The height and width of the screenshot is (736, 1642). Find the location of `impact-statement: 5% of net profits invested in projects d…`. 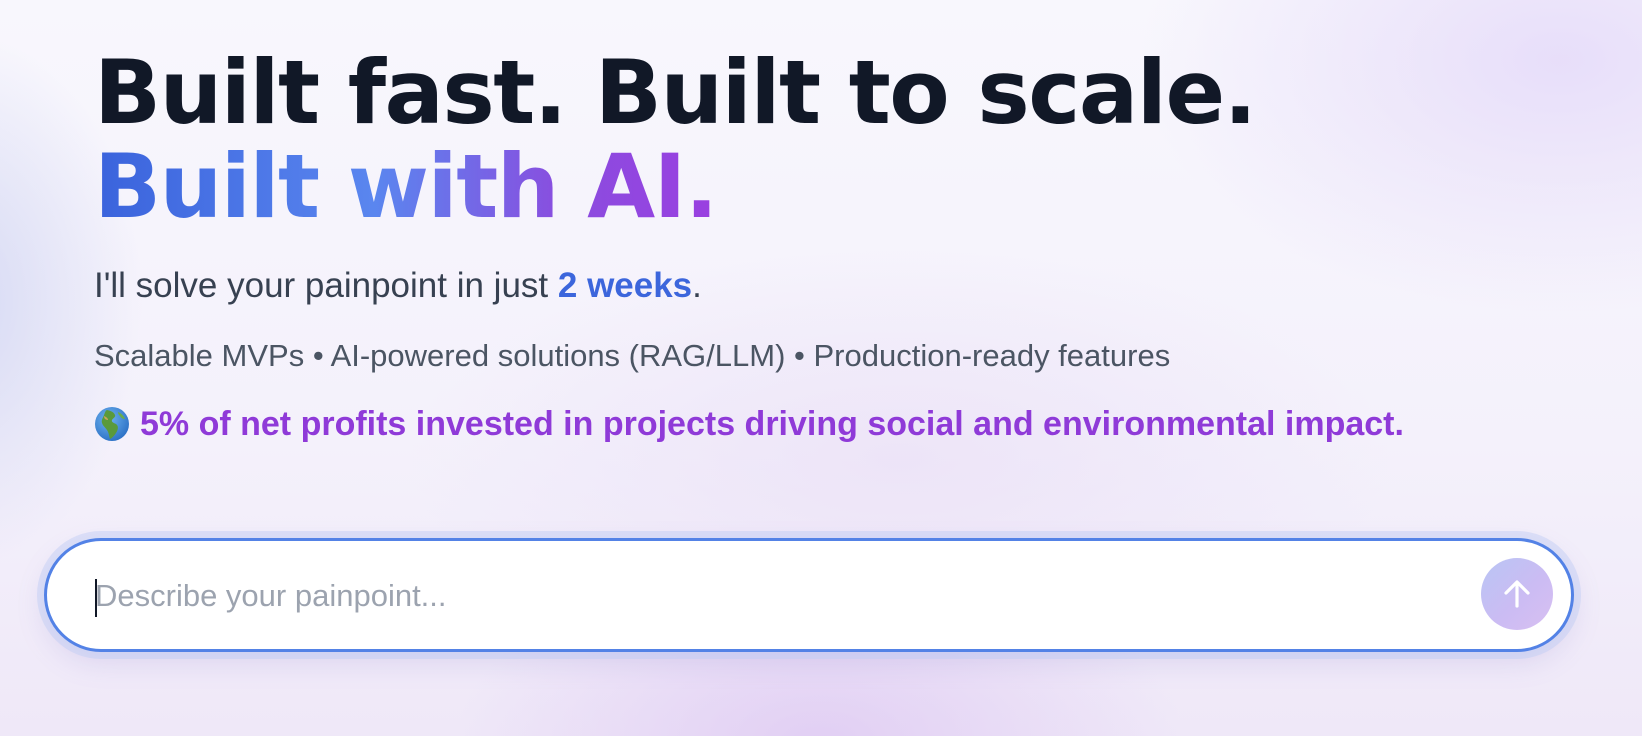

impact-statement: 5% of net profits invested in projects d… is located at coordinates (749, 424).